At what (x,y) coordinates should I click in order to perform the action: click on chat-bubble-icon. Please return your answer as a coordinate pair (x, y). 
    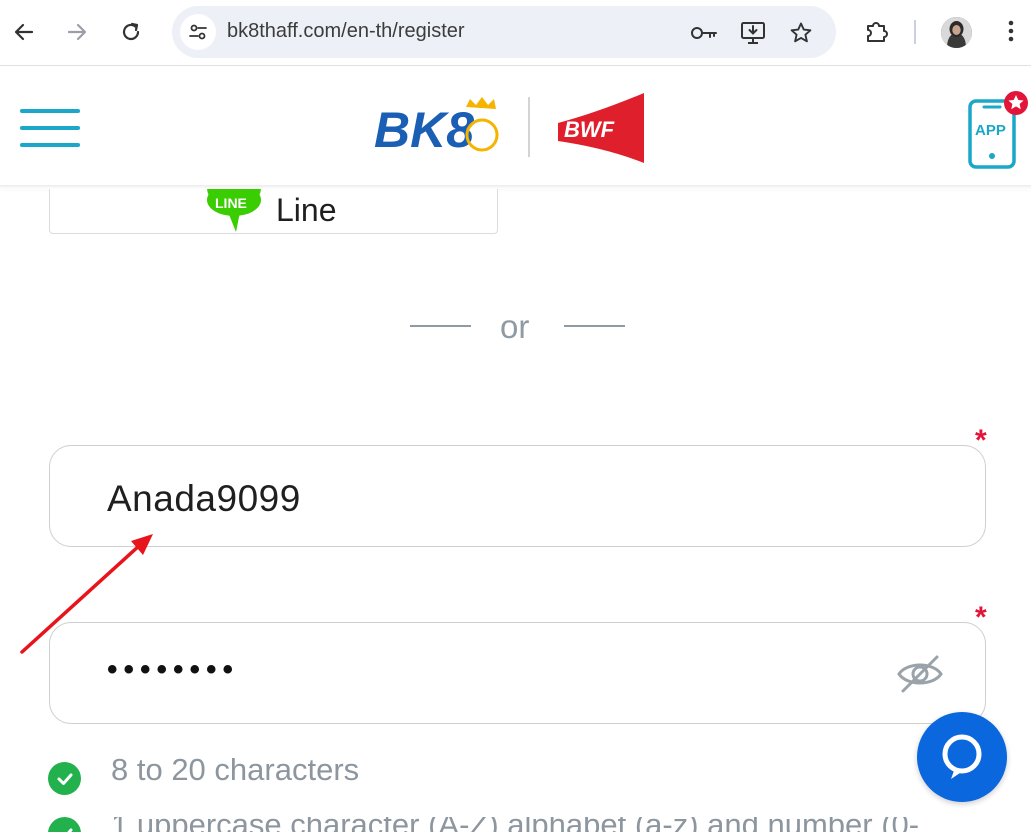
    Looking at the image, I should click on (962, 756).